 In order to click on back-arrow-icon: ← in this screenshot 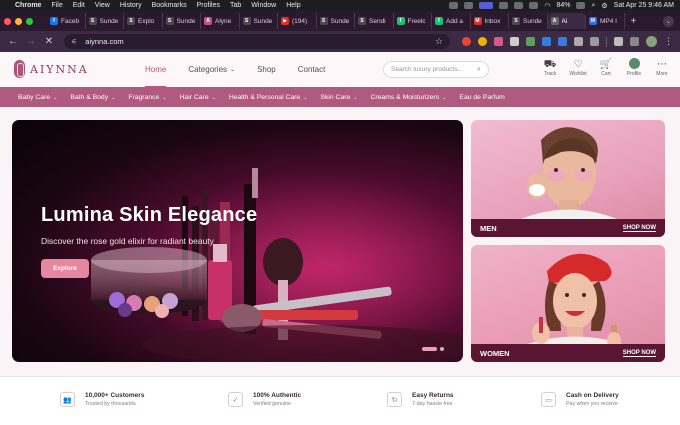, I will do `click(13, 41)`.